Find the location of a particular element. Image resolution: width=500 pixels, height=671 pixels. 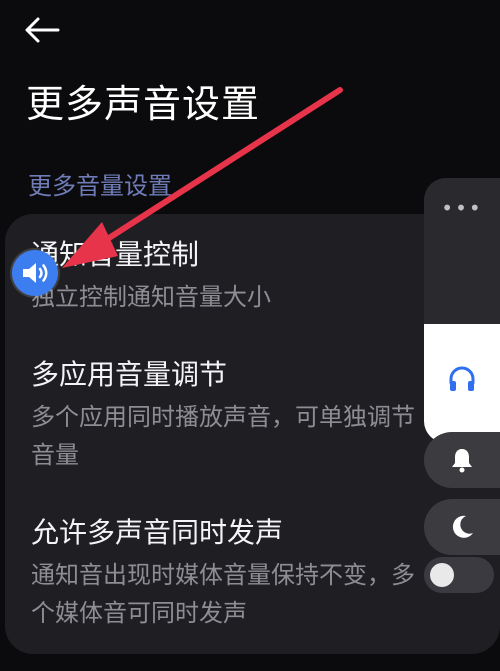

setting-item-multi-sound-desc: 通知音出现时媒体音量保持不变，多个媒体音可同时发声 is located at coordinates (223, 594).